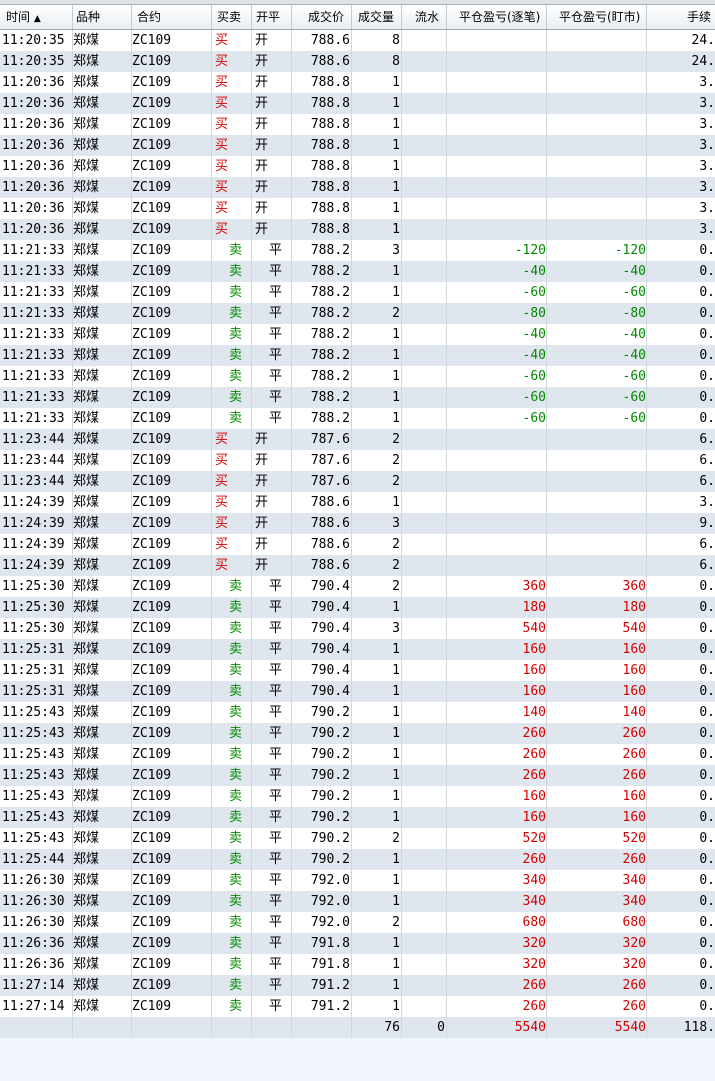 The height and width of the screenshot is (1081, 715). I want to click on totals-time-cell, so click(36, 1027).